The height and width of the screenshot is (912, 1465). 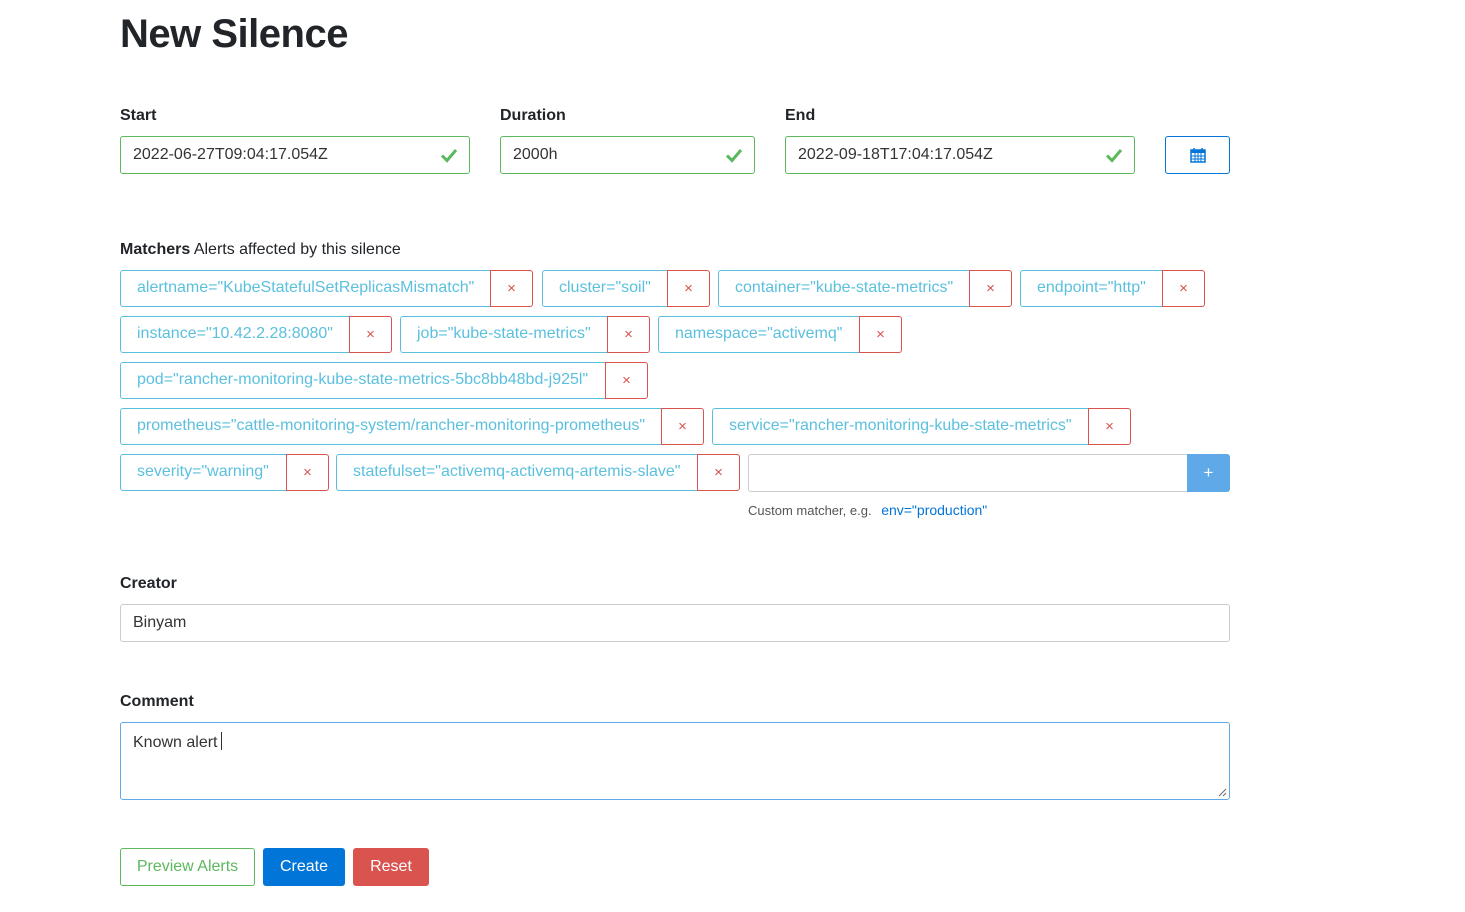 What do you see at coordinates (627, 155) in the screenshot?
I see `duration-input: 2000h` at bounding box center [627, 155].